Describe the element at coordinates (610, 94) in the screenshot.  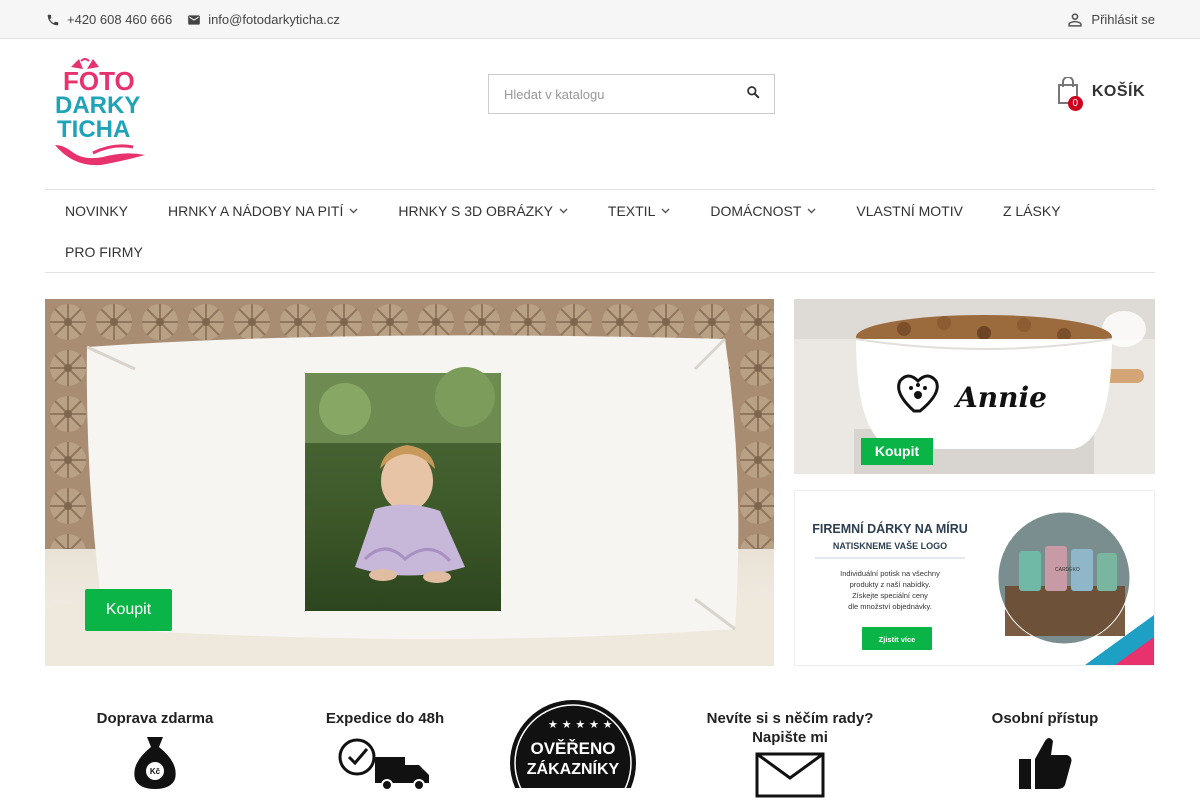
I see `search-input` at that location.